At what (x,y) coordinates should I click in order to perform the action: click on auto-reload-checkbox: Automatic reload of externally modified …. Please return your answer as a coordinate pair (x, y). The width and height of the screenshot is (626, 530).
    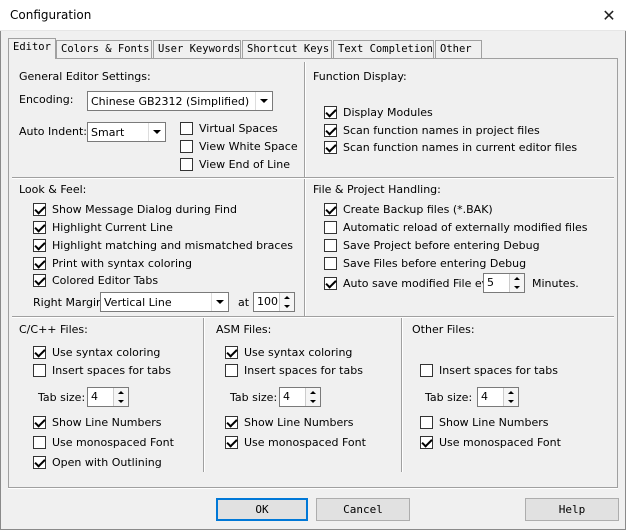
    Looking at the image, I should click on (456, 227).